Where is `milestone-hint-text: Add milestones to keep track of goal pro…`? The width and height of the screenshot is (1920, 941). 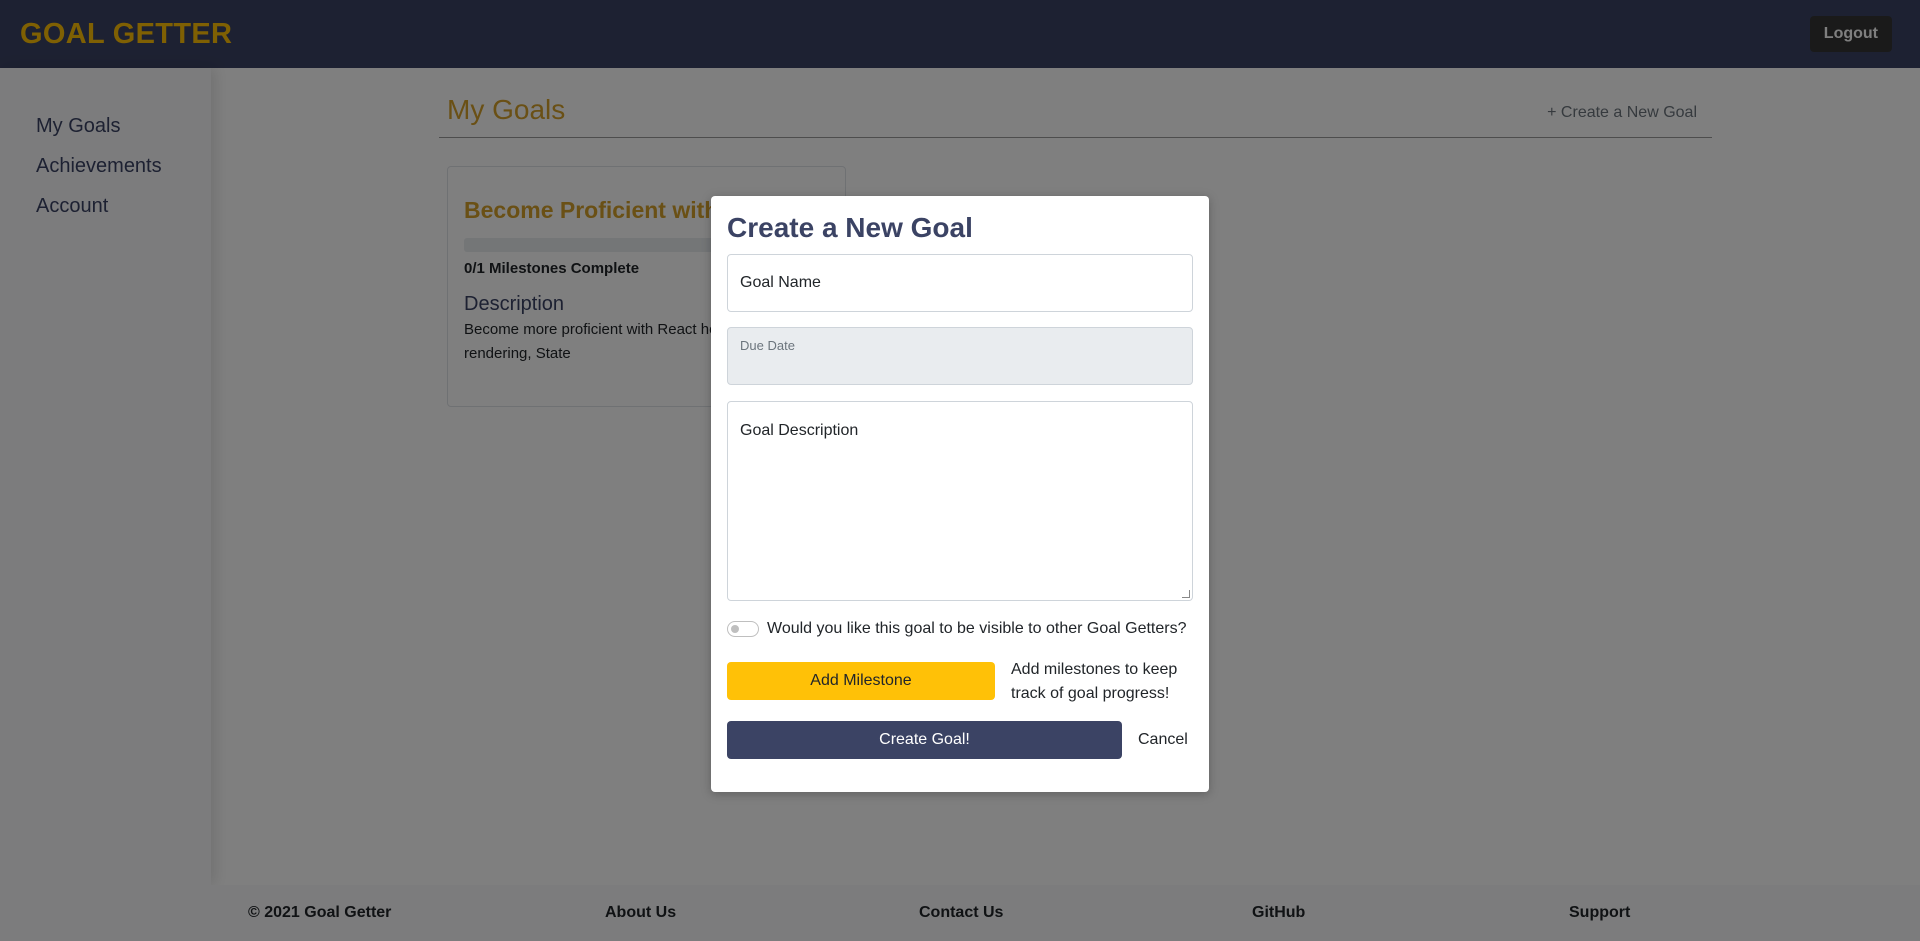 milestone-hint-text: Add milestones to keep track of goal pro… is located at coordinates (1094, 681).